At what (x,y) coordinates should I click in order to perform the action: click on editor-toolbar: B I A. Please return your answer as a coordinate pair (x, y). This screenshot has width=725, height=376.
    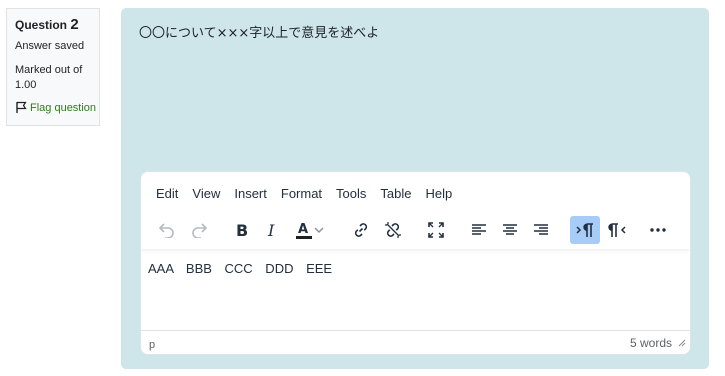
    Looking at the image, I should click on (415, 231).